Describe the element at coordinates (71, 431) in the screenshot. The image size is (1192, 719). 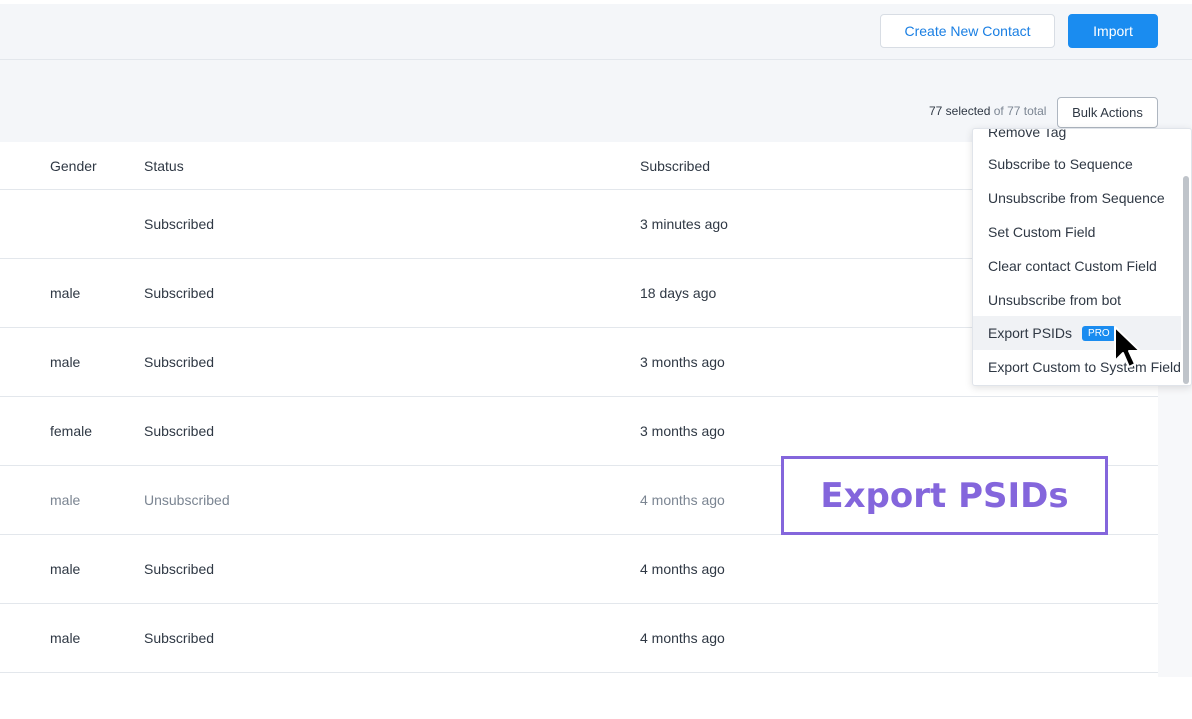
I see `gender-cell: female` at that location.